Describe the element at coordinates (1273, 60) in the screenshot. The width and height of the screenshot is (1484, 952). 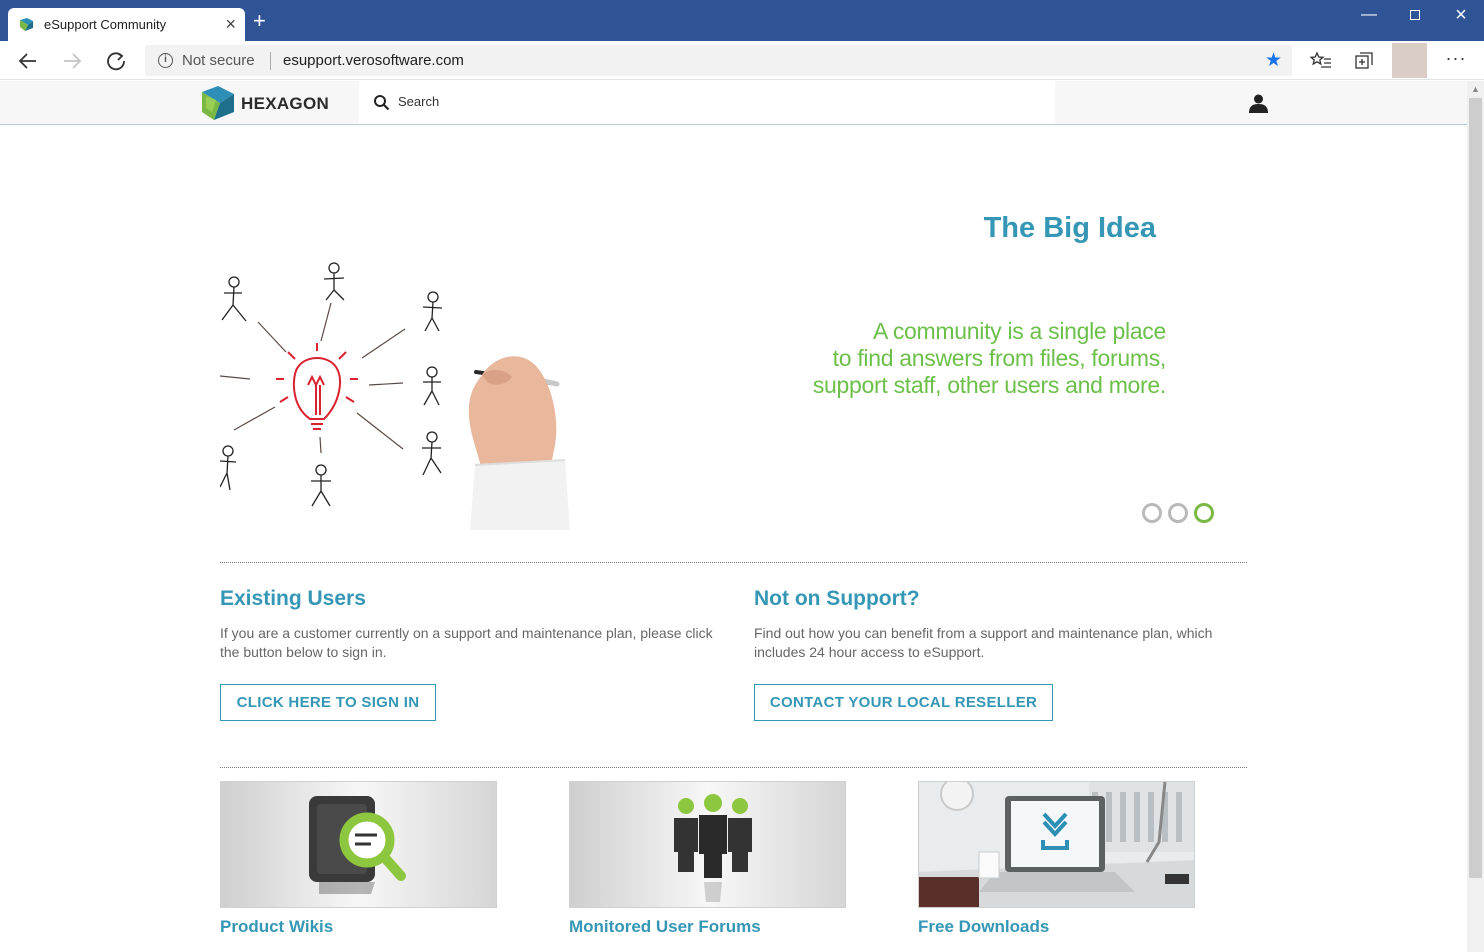
I see `favorite-star-icon: ★` at that location.